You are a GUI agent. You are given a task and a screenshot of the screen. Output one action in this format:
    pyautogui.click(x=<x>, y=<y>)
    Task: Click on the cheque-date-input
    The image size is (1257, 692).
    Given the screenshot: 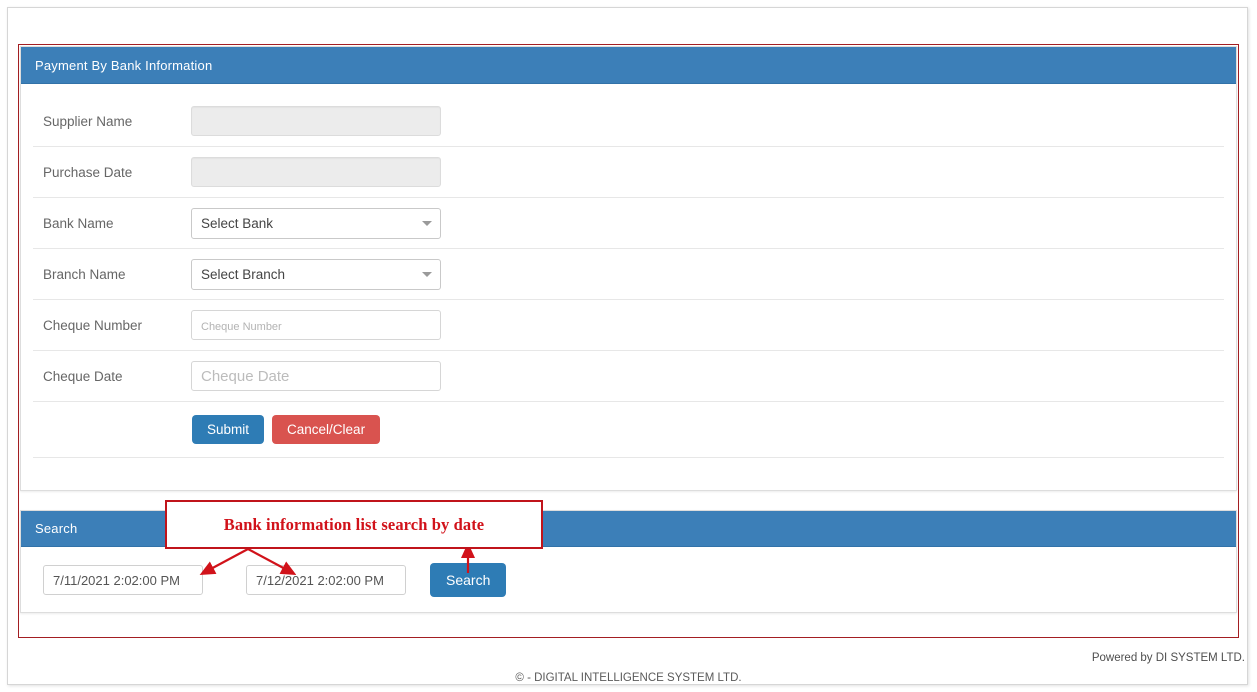 What is the action you would take?
    pyautogui.click(x=316, y=376)
    